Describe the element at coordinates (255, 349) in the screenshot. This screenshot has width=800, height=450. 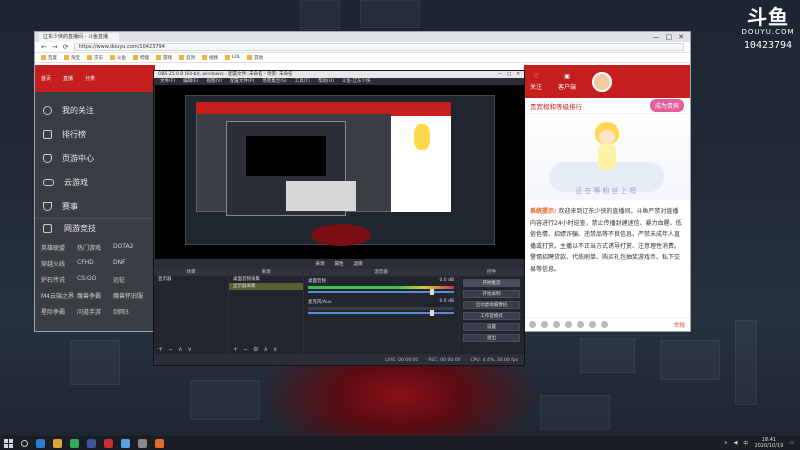
I see `gear-icon: ⚙` at that location.